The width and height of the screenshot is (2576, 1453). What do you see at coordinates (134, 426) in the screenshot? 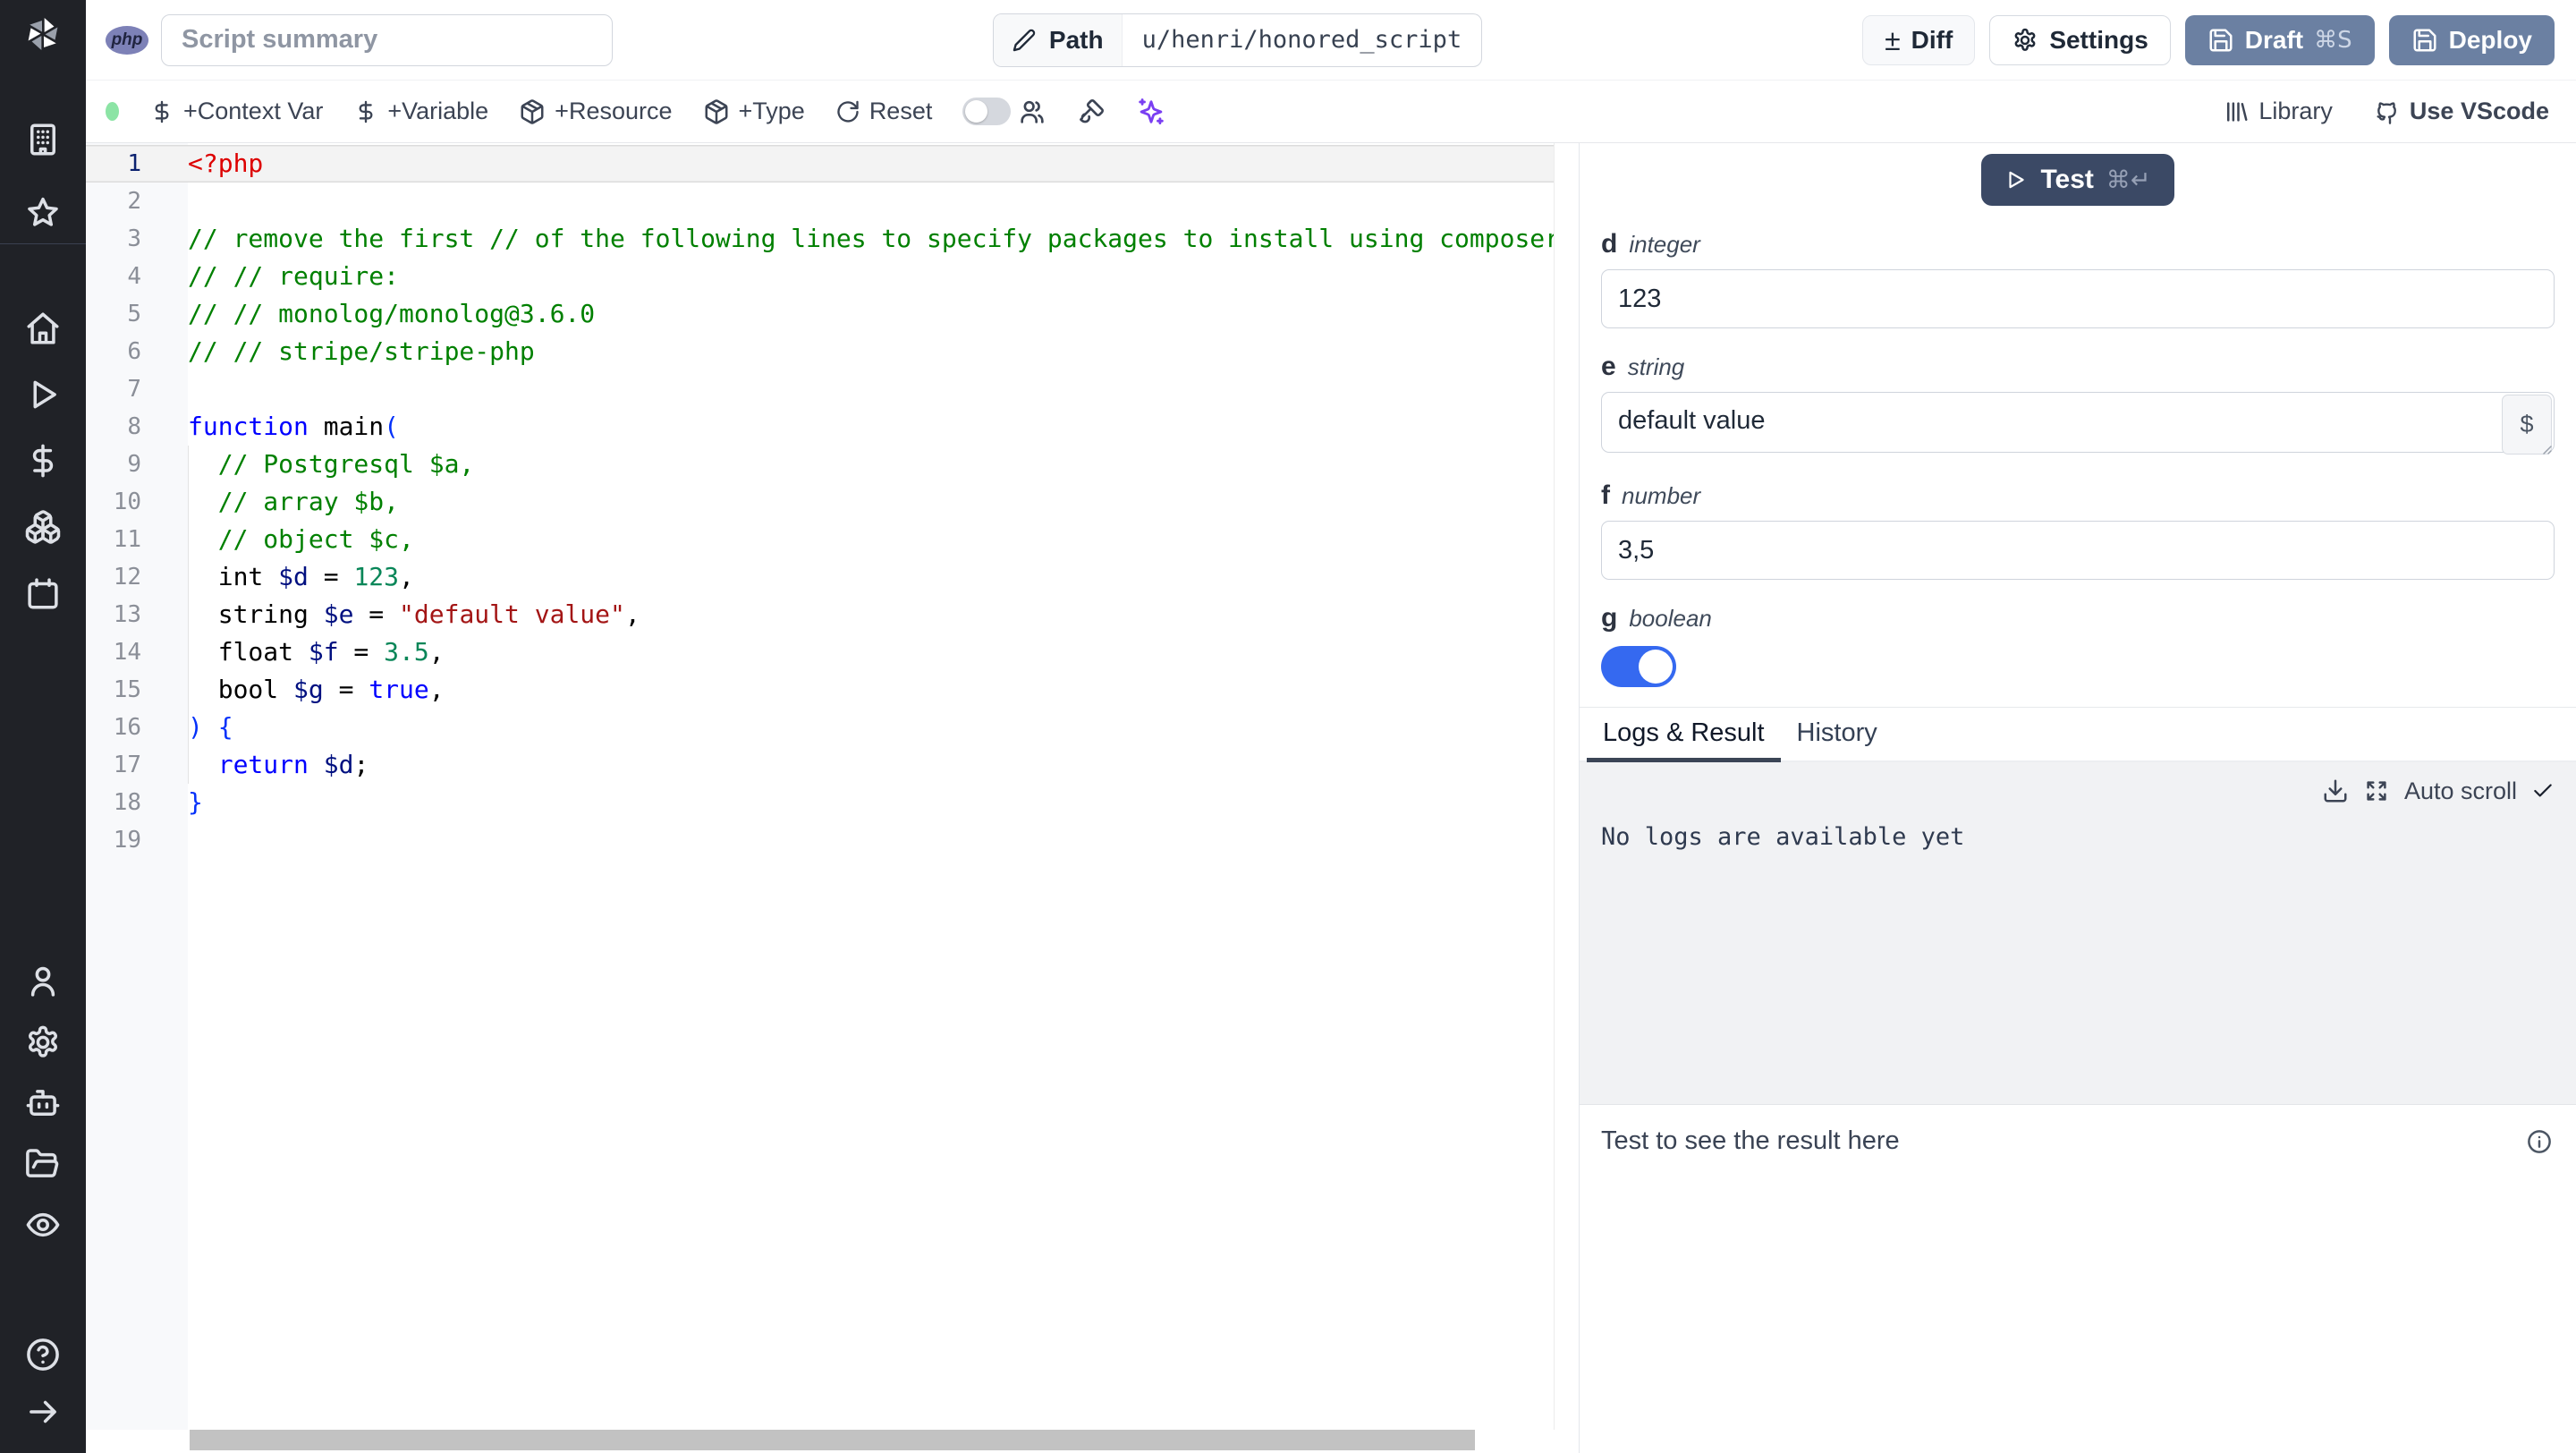
I see `line-number: 8` at bounding box center [134, 426].